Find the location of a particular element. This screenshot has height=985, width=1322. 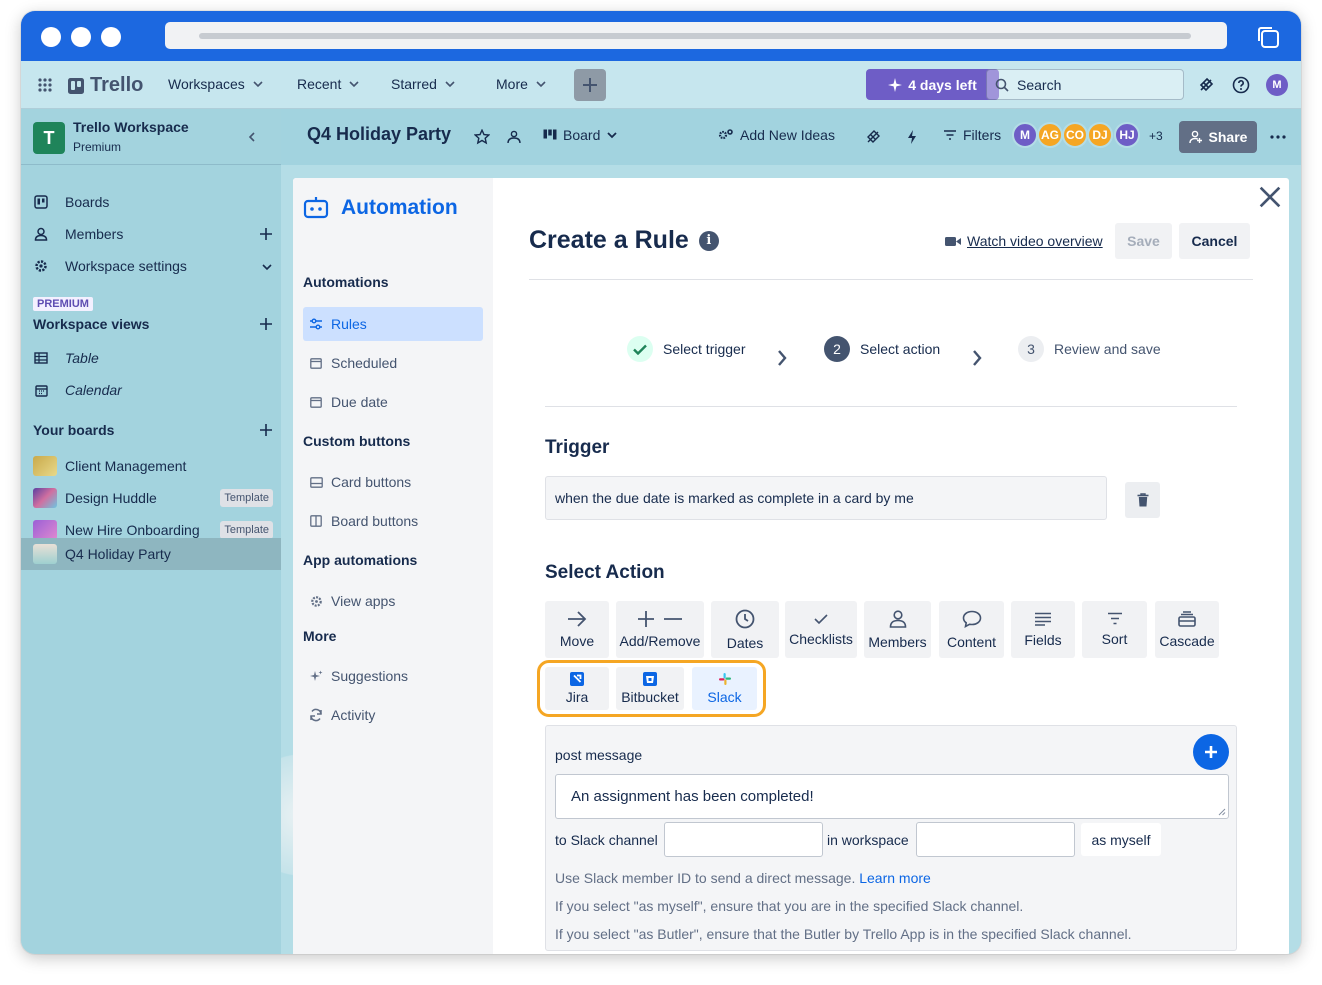

automation-nav-scheduled: Scheduled is located at coordinates (393, 363).